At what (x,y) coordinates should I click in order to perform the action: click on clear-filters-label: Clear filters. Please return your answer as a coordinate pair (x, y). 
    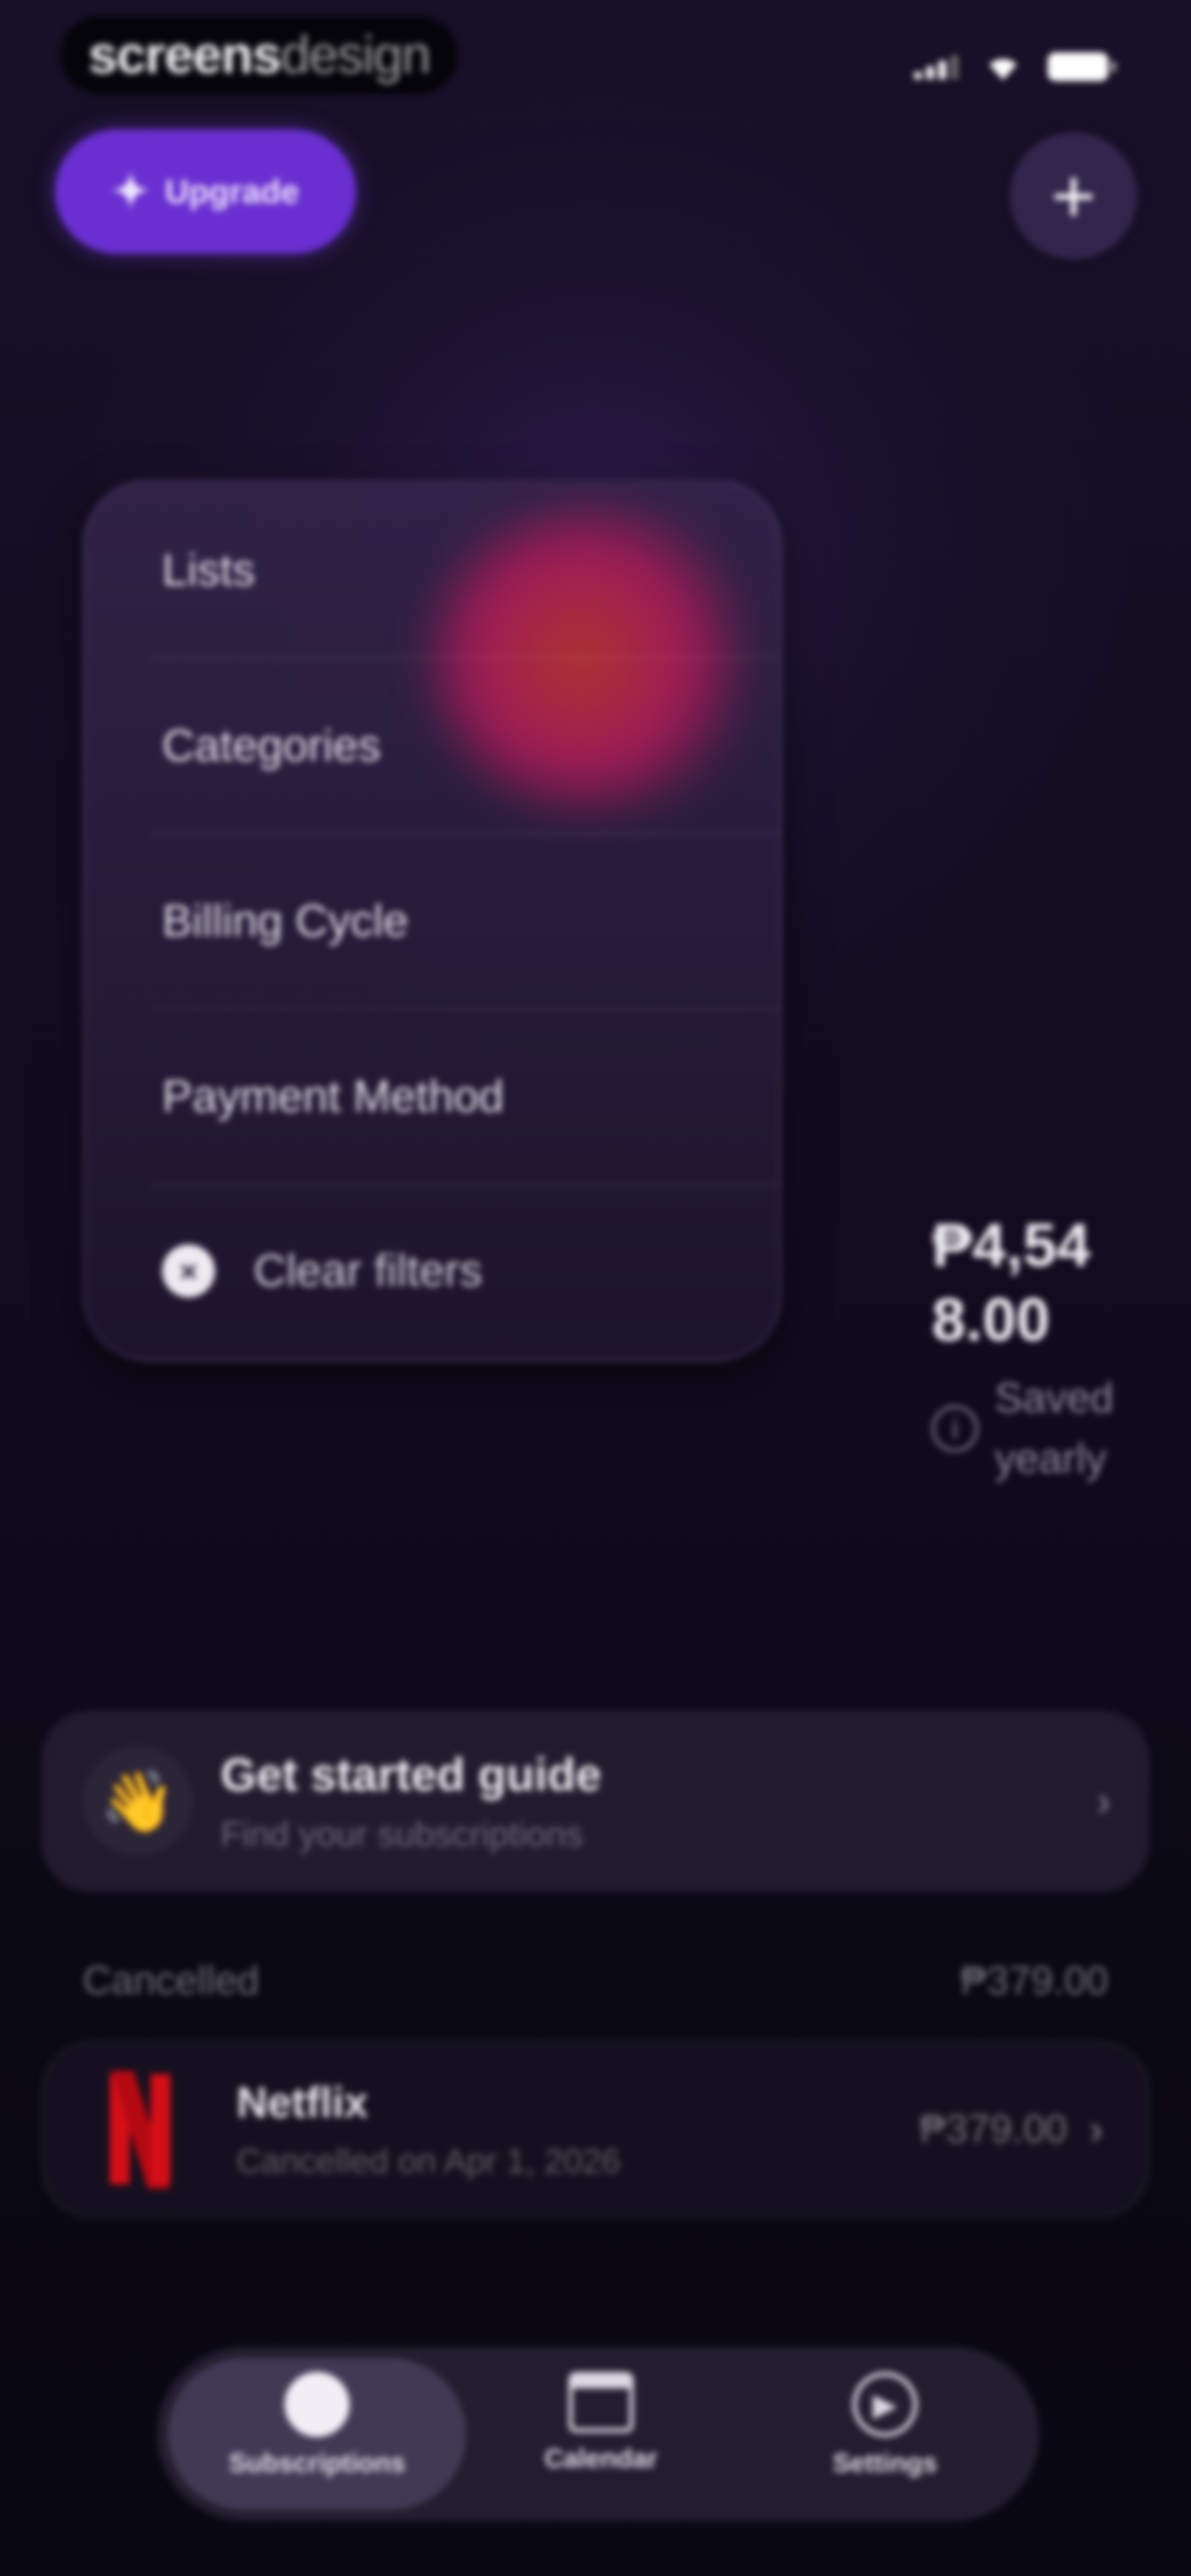
    Looking at the image, I should click on (368, 1271).